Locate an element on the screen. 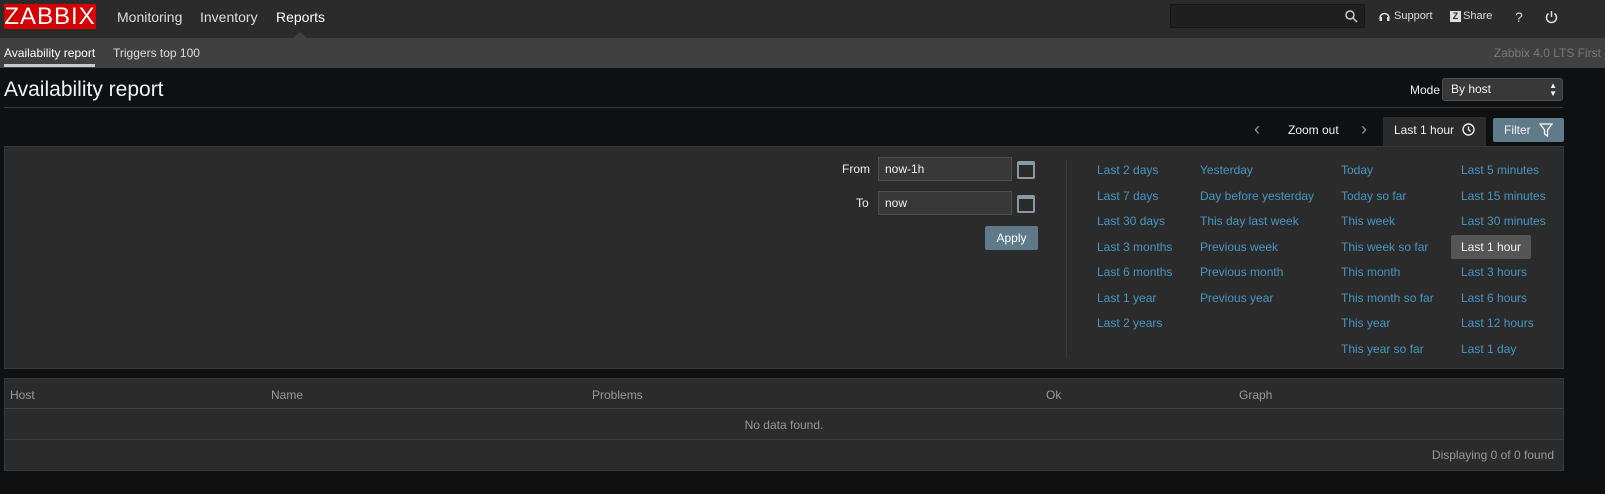 The width and height of the screenshot is (1605, 494). zabbix-logo: ZABBIX is located at coordinates (50, 16).